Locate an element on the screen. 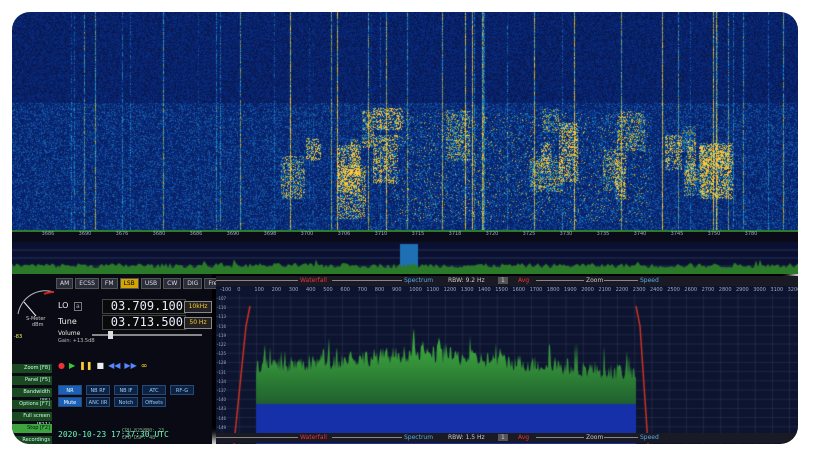  spectrum-x-tick-label: 2900 is located at coordinates (742, 290).